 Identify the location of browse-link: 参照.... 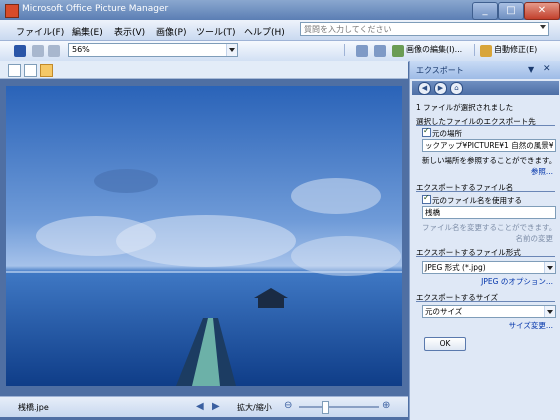
(542, 171).